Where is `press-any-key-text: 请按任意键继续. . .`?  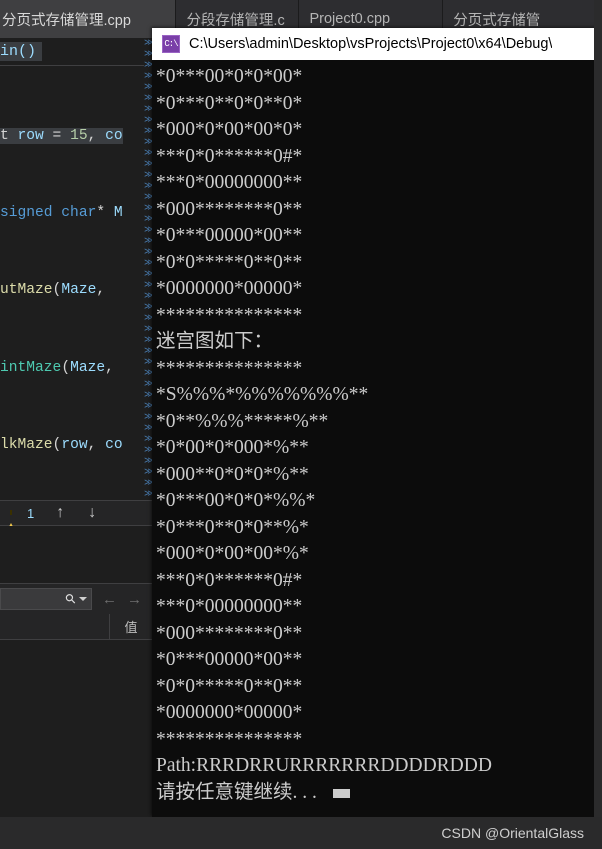 press-any-key-text: 请按任意键继续. . . is located at coordinates (236, 792).